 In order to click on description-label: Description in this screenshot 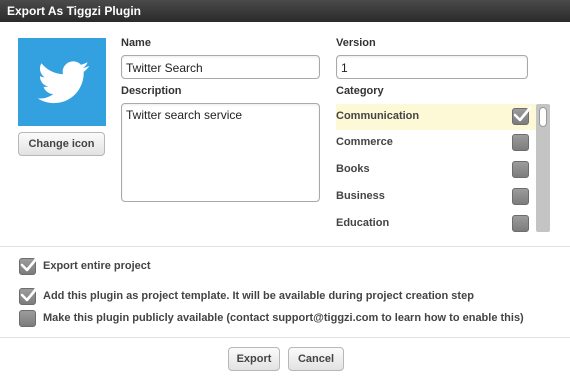, I will do `click(151, 91)`.